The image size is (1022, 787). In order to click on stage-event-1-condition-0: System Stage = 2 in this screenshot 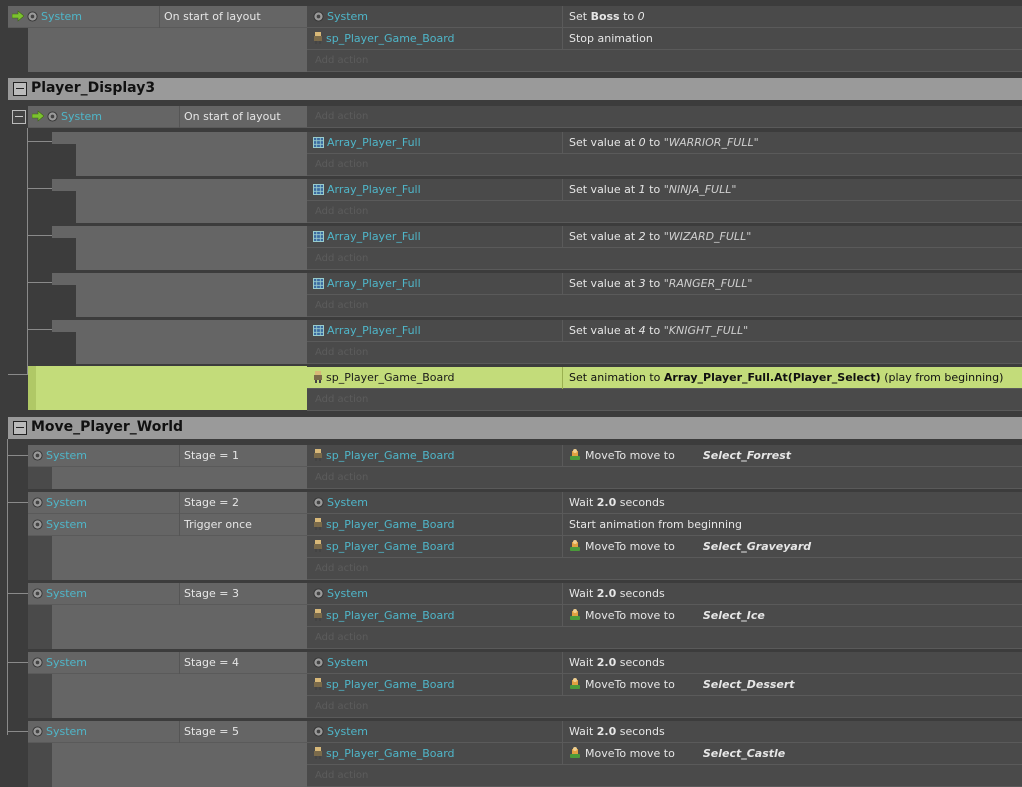, I will do `click(167, 503)`.